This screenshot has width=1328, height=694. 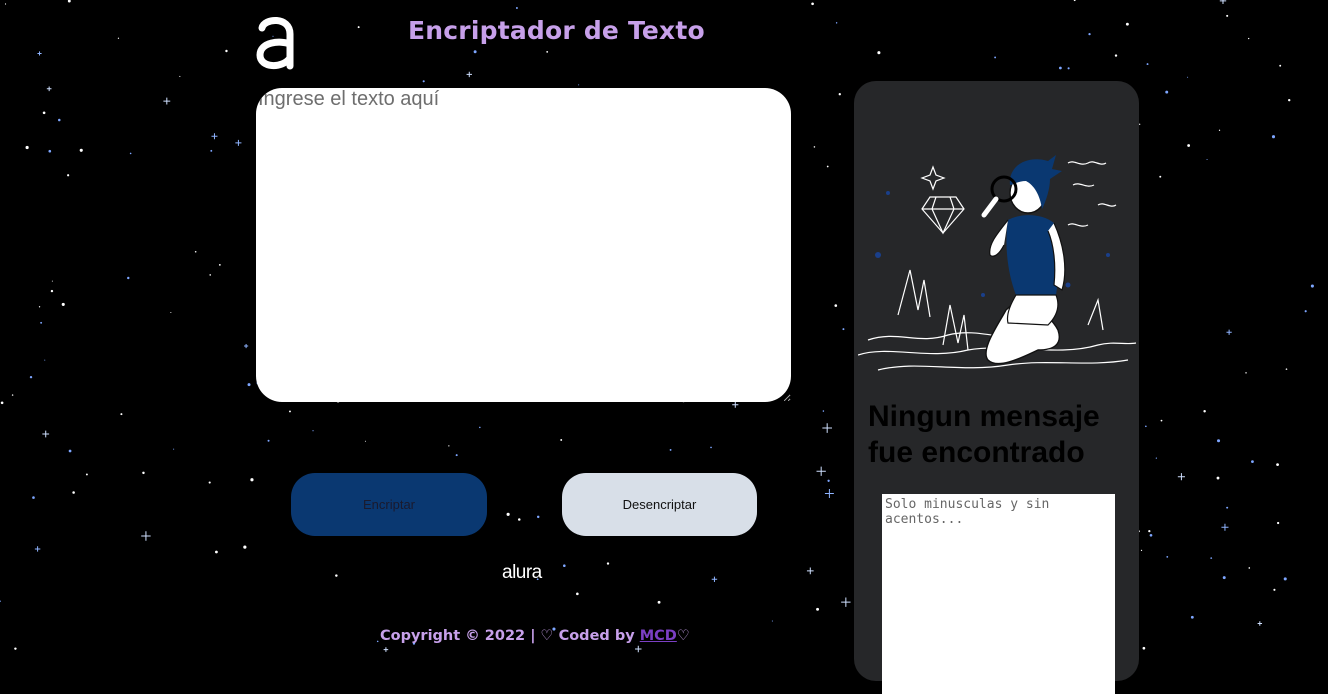 What do you see at coordinates (389, 504) in the screenshot?
I see `encrypt-button: Encriptar` at bounding box center [389, 504].